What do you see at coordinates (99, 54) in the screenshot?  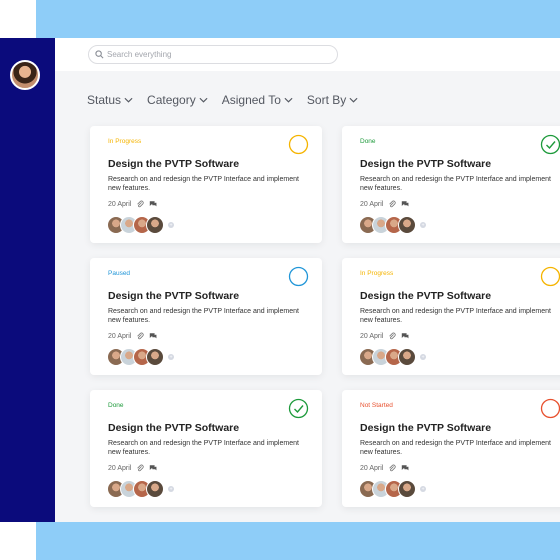 I see `search-icon` at bounding box center [99, 54].